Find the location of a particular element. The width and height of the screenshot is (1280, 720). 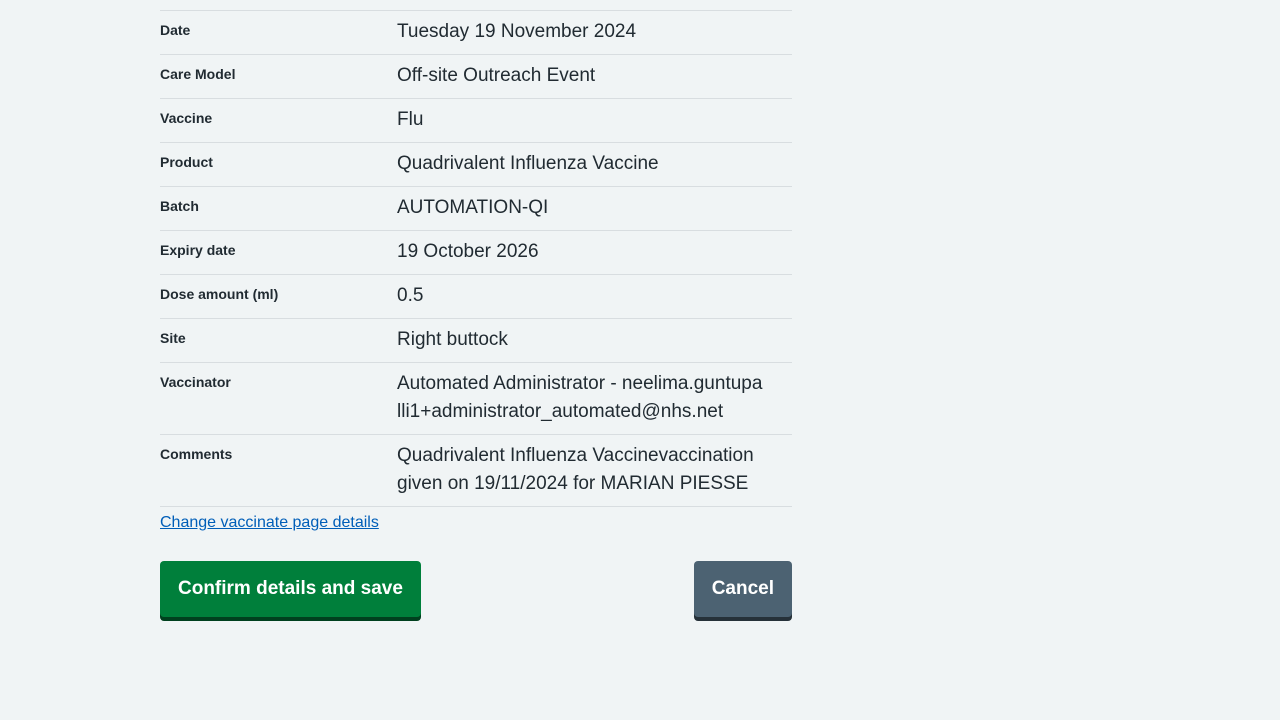

summary-key: Care Model is located at coordinates (198, 74).